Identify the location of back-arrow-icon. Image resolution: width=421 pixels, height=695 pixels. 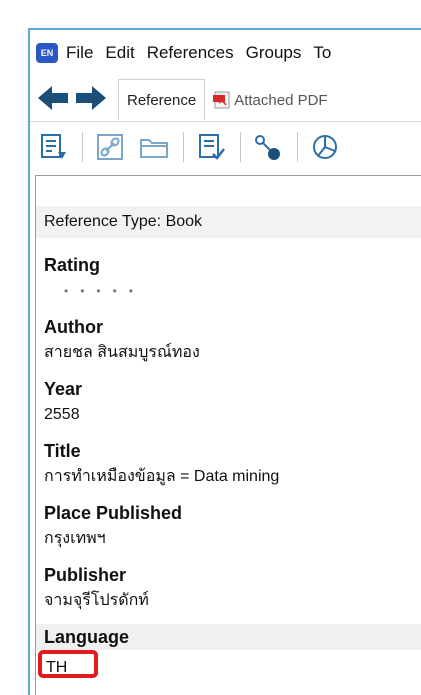
(53, 98).